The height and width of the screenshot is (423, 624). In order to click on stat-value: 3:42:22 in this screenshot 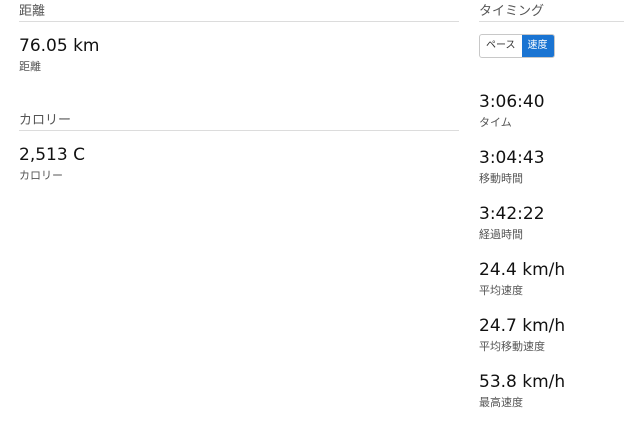, I will do `click(512, 214)`.